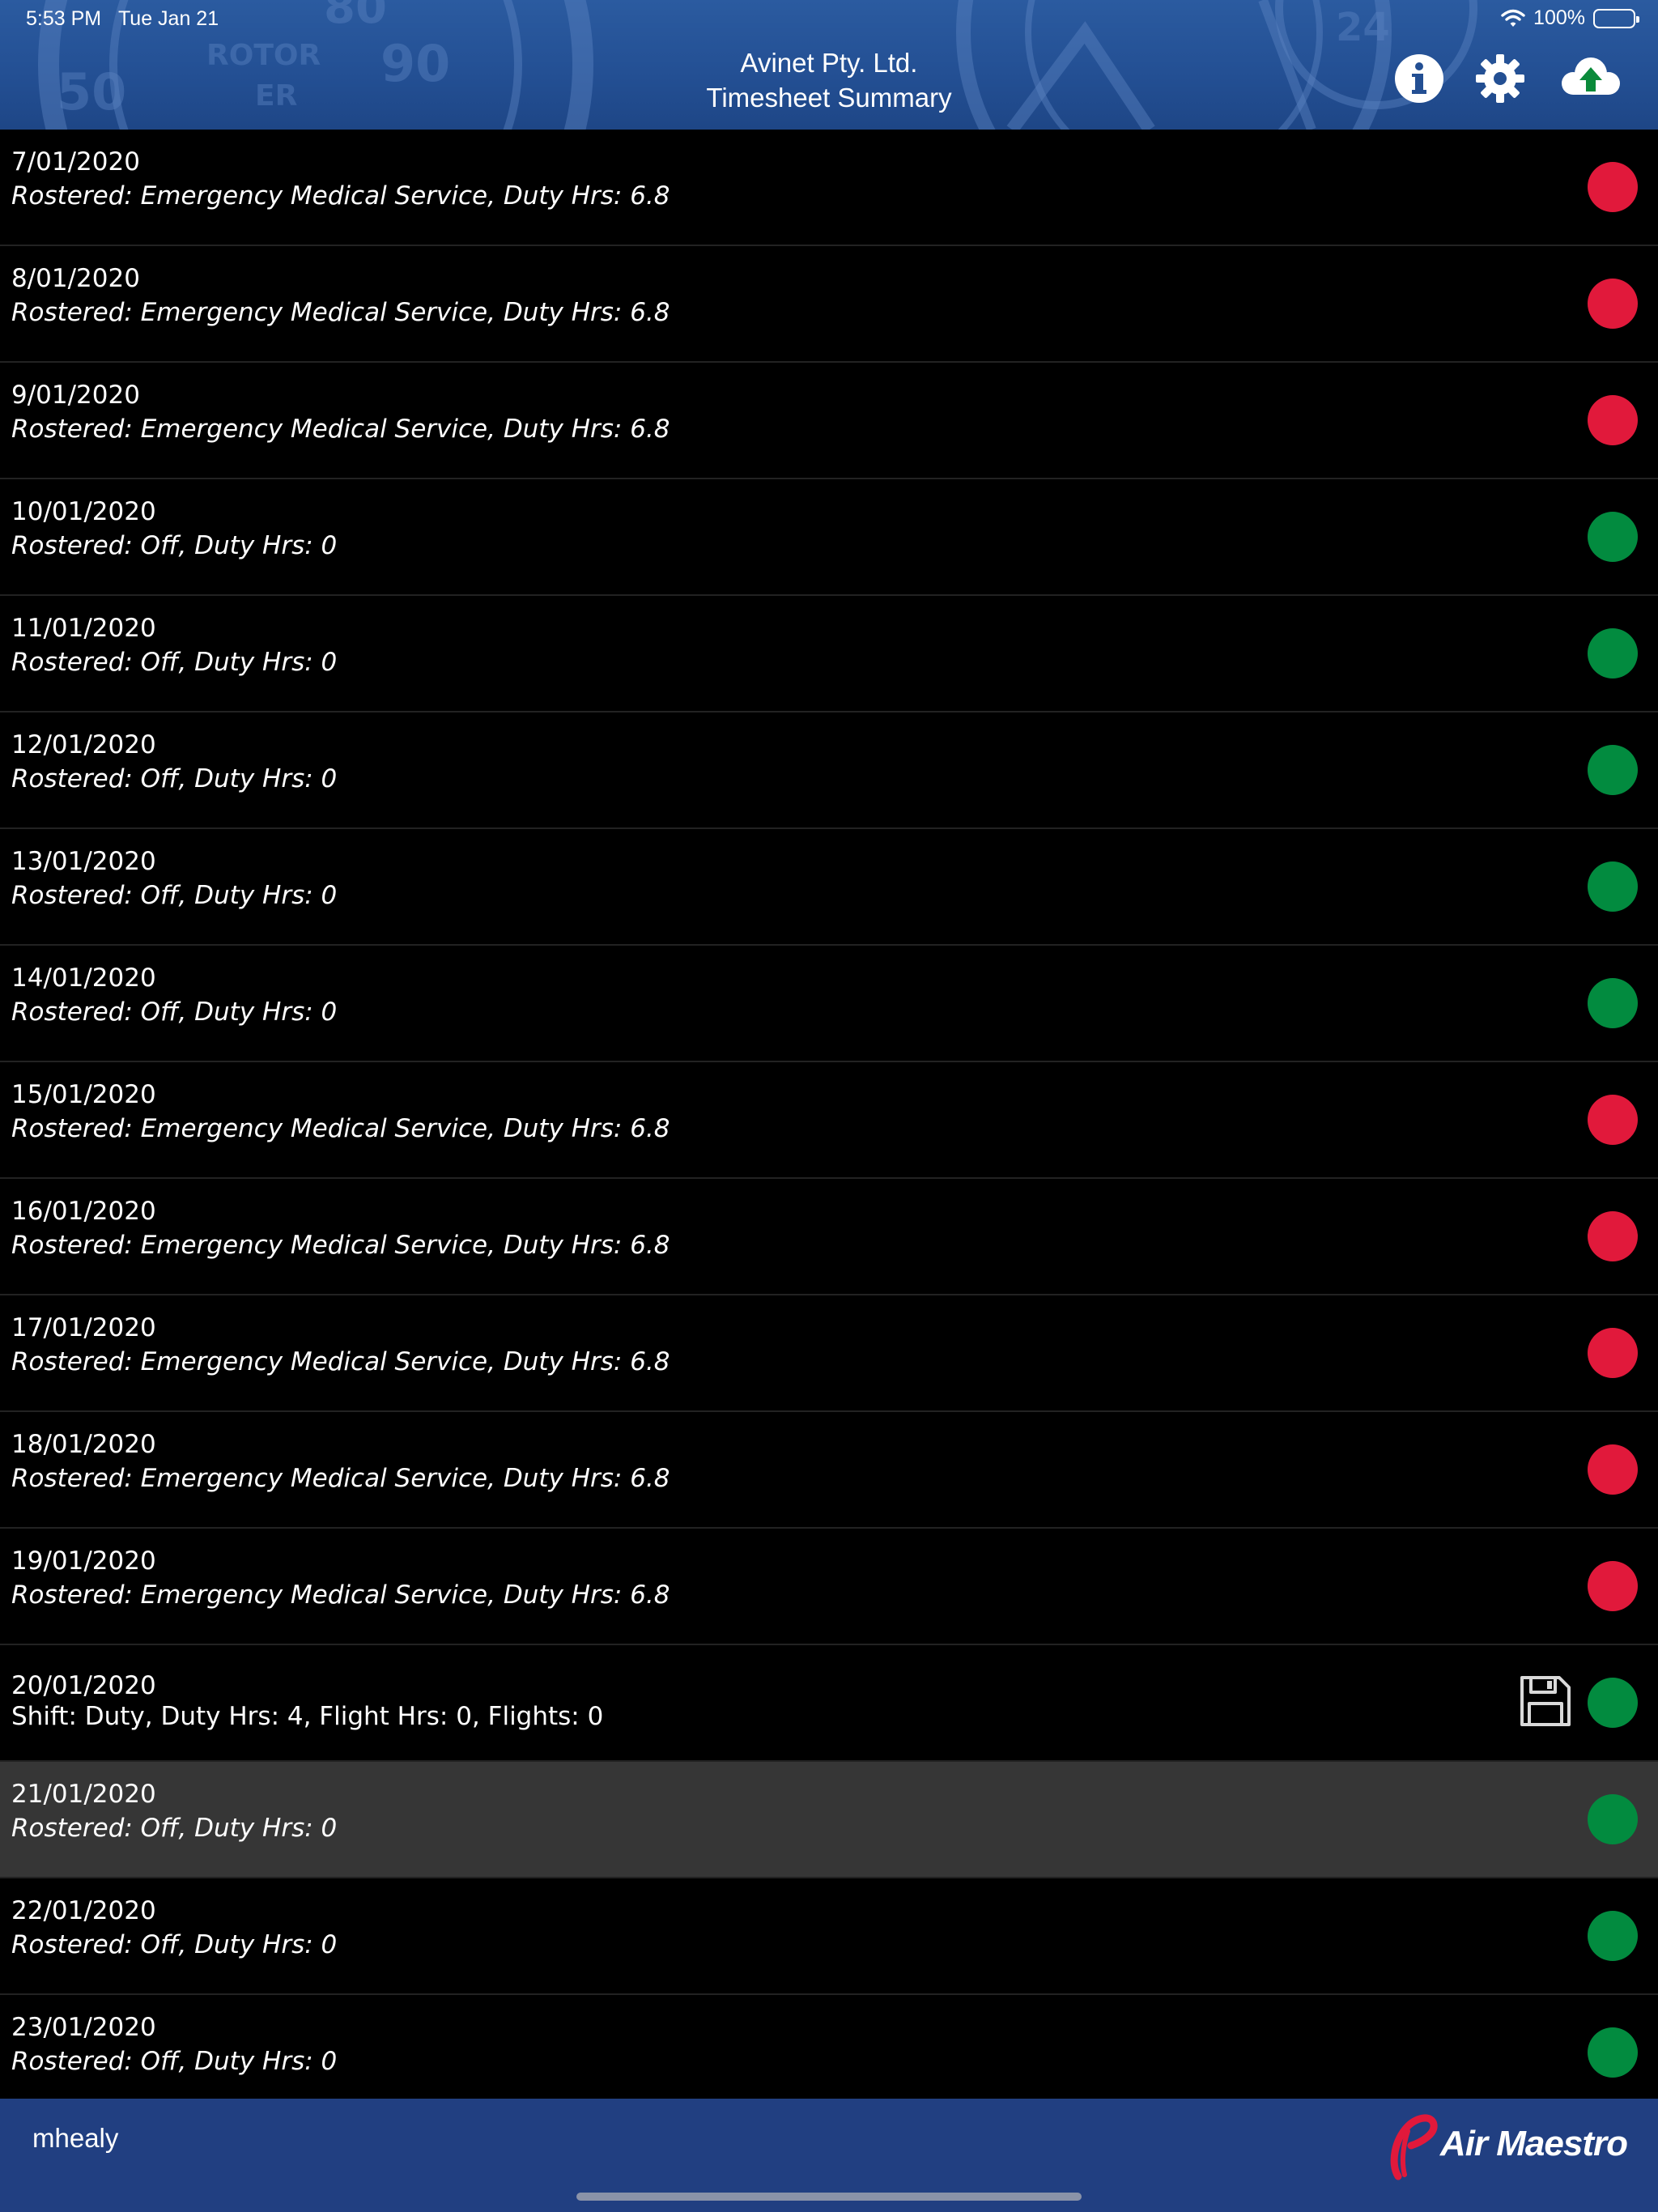 The width and height of the screenshot is (1658, 2212). What do you see at coordinates (1414, 2147) in the screenshot?
I see `logo-swoosh-icon` at bounding box center [1414, 2147].